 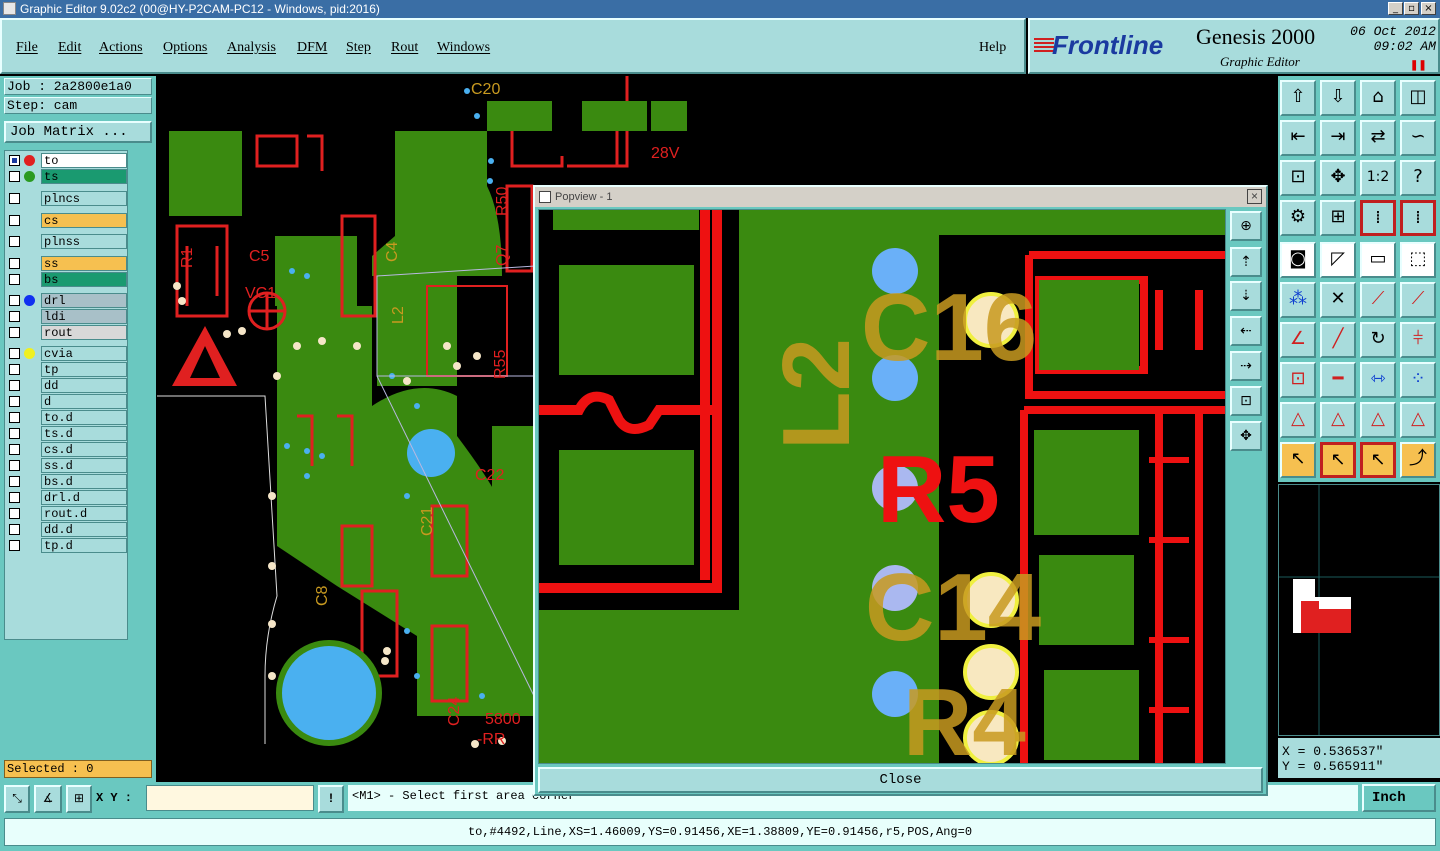 What do you see at coordinates (1298, 380) in the screenshot?
I see `pad-point-icon: ⊡` at bounding box center [1298, 380].